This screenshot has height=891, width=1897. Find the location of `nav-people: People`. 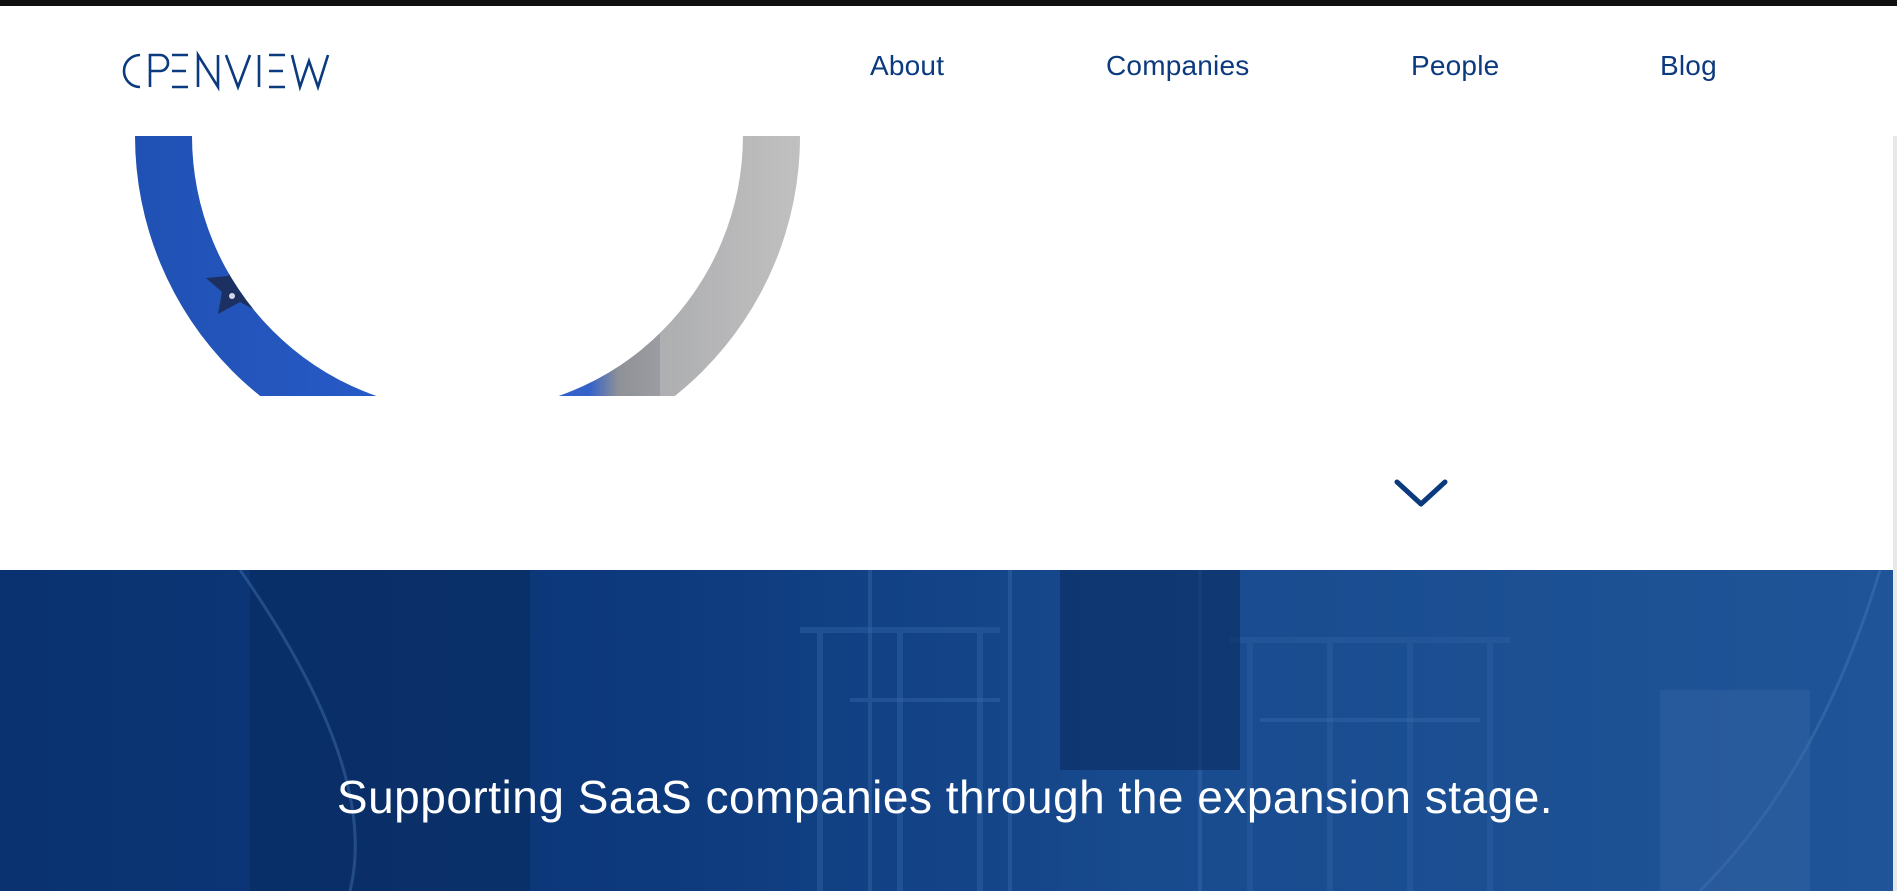

nav-people: People is located at coordinates (1455, 66).